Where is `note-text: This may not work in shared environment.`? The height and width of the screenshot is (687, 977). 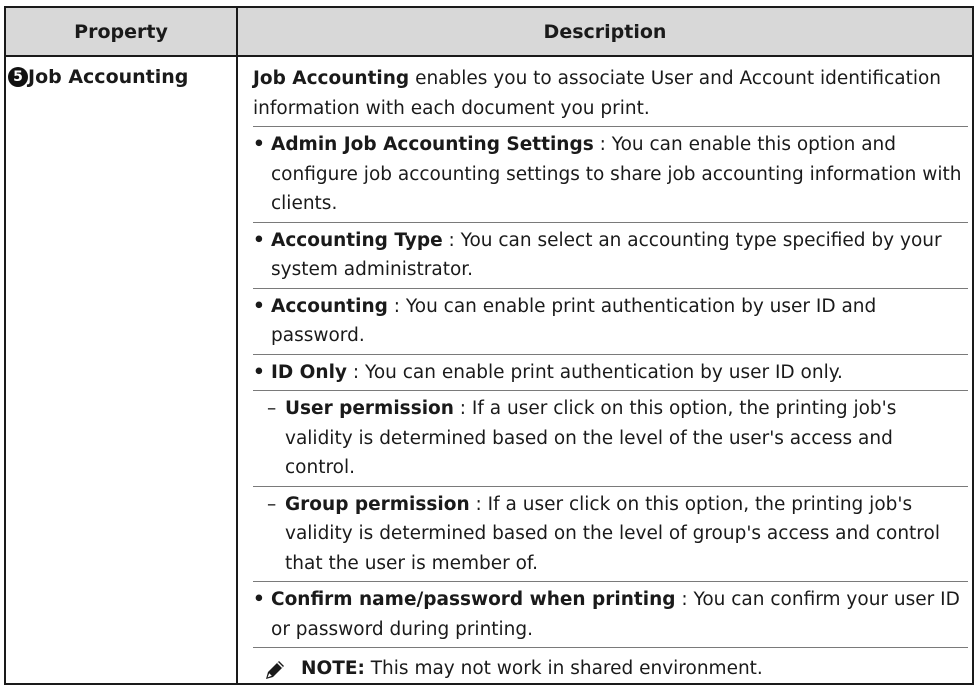 note-text: This may not work in shared environment. is located at coordinates (563, 668).